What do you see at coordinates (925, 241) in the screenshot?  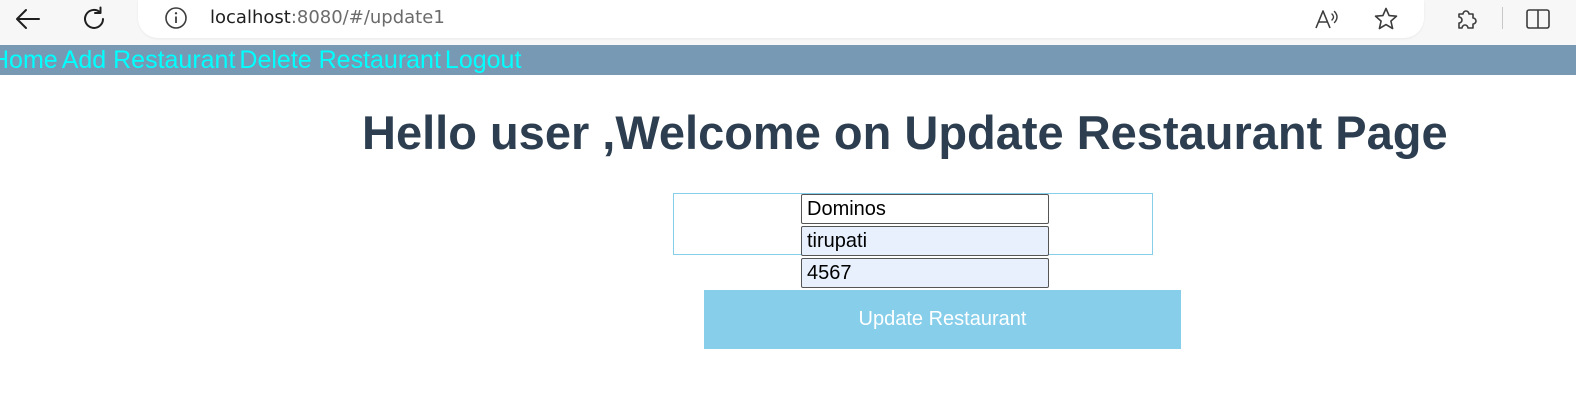 I see `restaurant-location-input` at bounding box center [925, 241].